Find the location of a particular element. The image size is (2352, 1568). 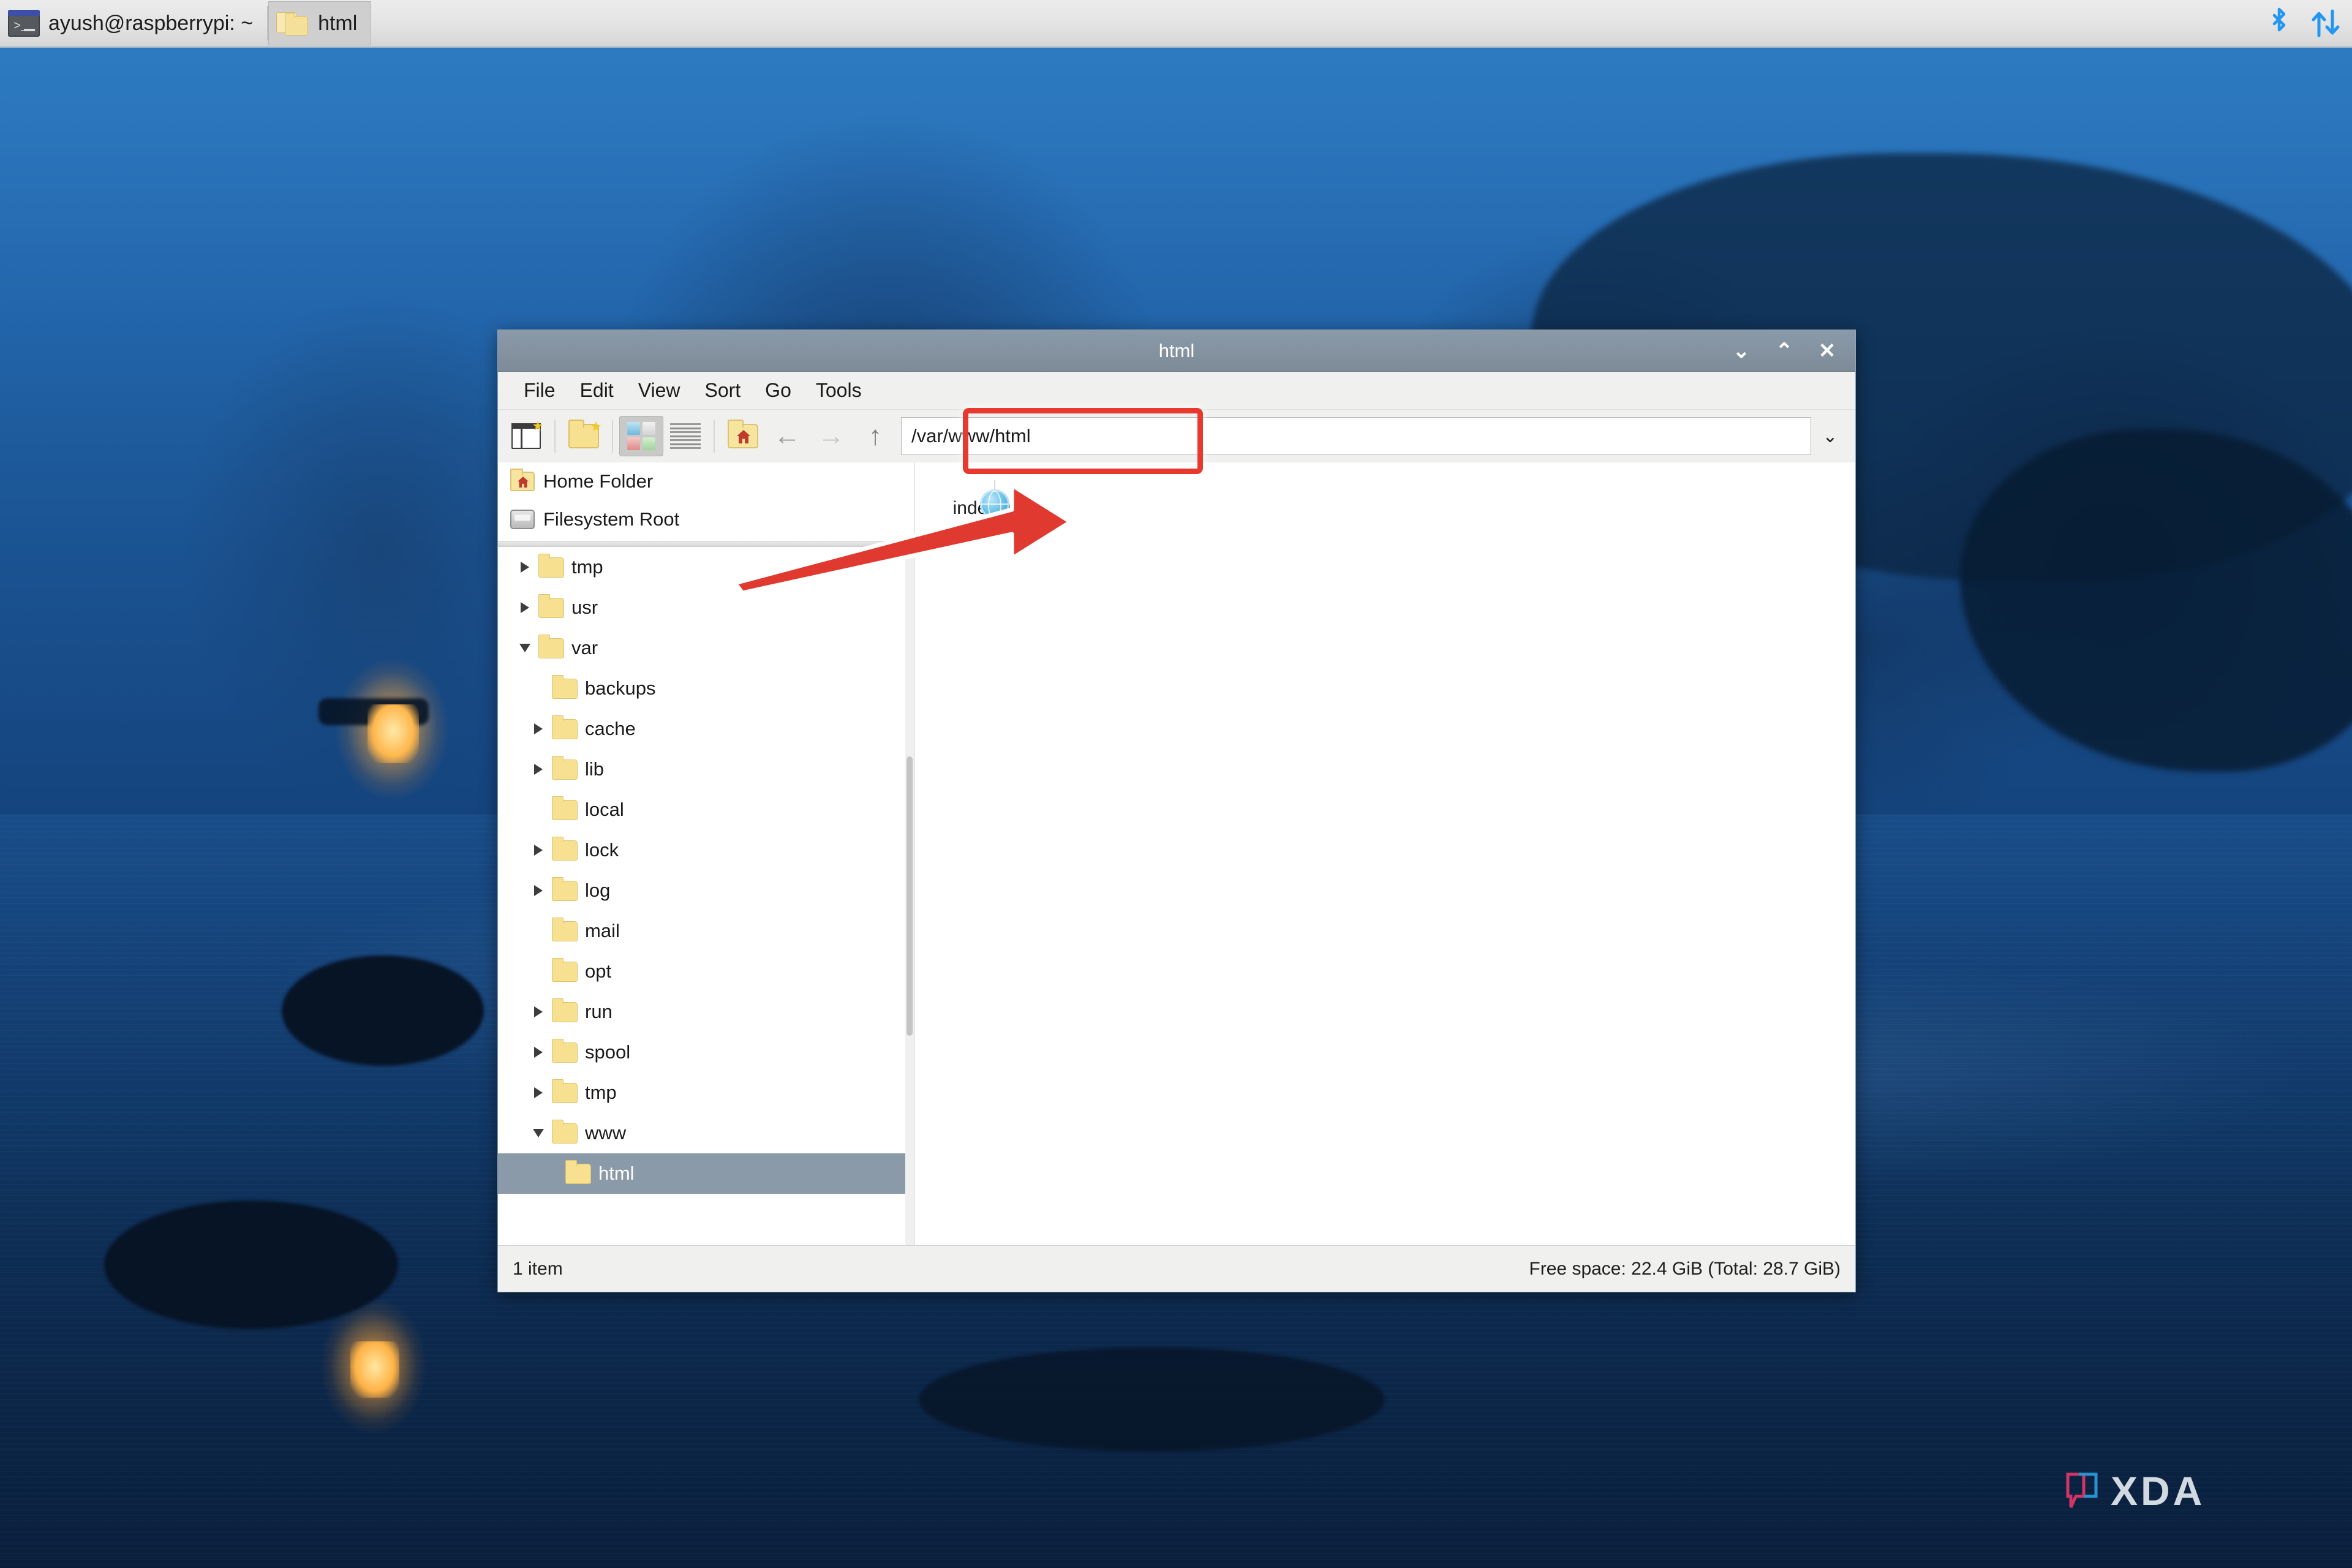

tree-item-label: mail is located at coordinates (603, 930).